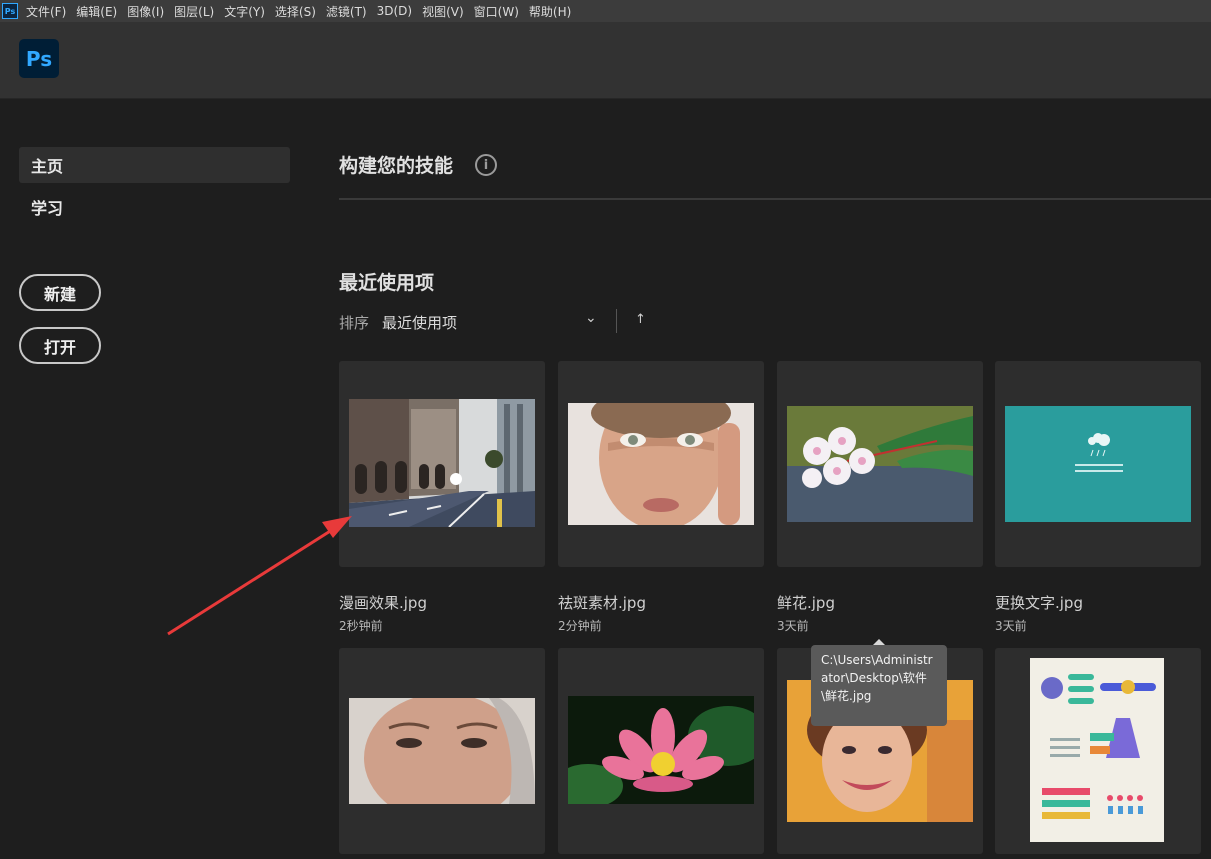 Image resolution: width=1211 pixels, height=859 pixels. I want to click on file-card-comic, so click(442, 464).